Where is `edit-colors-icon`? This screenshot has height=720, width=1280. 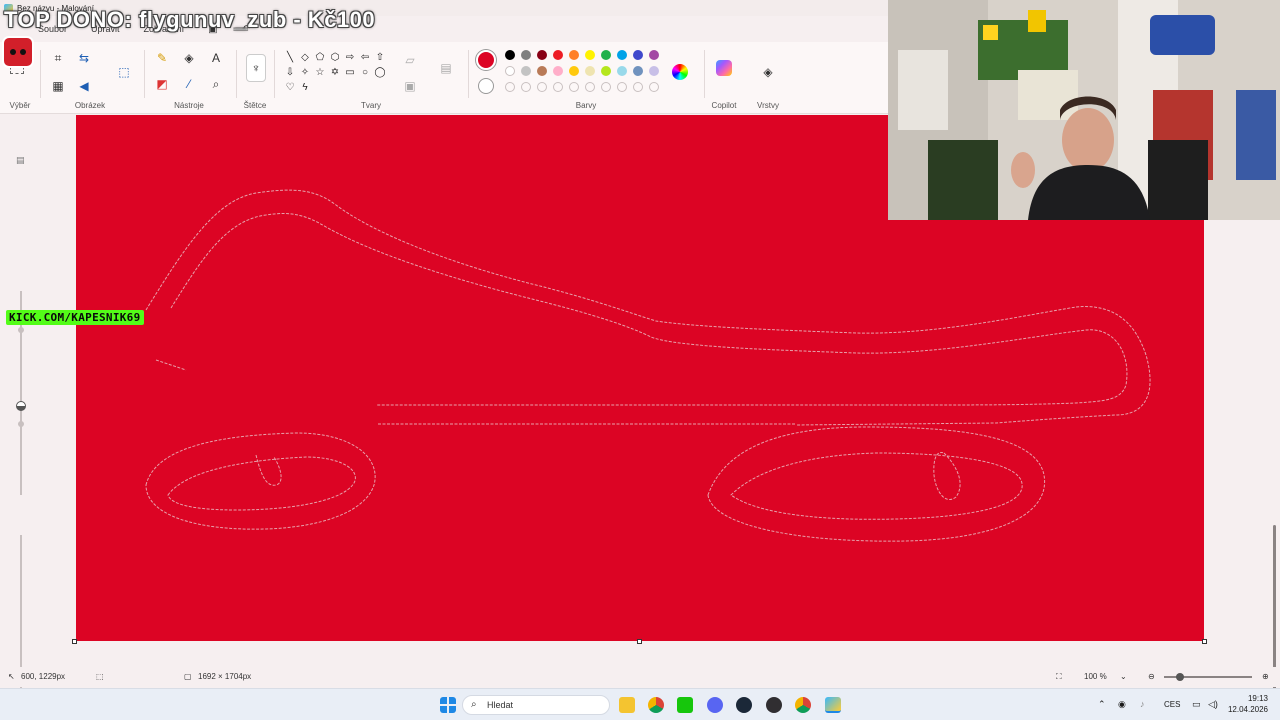
edit-colors-icon is located at coordinates (680, 72).